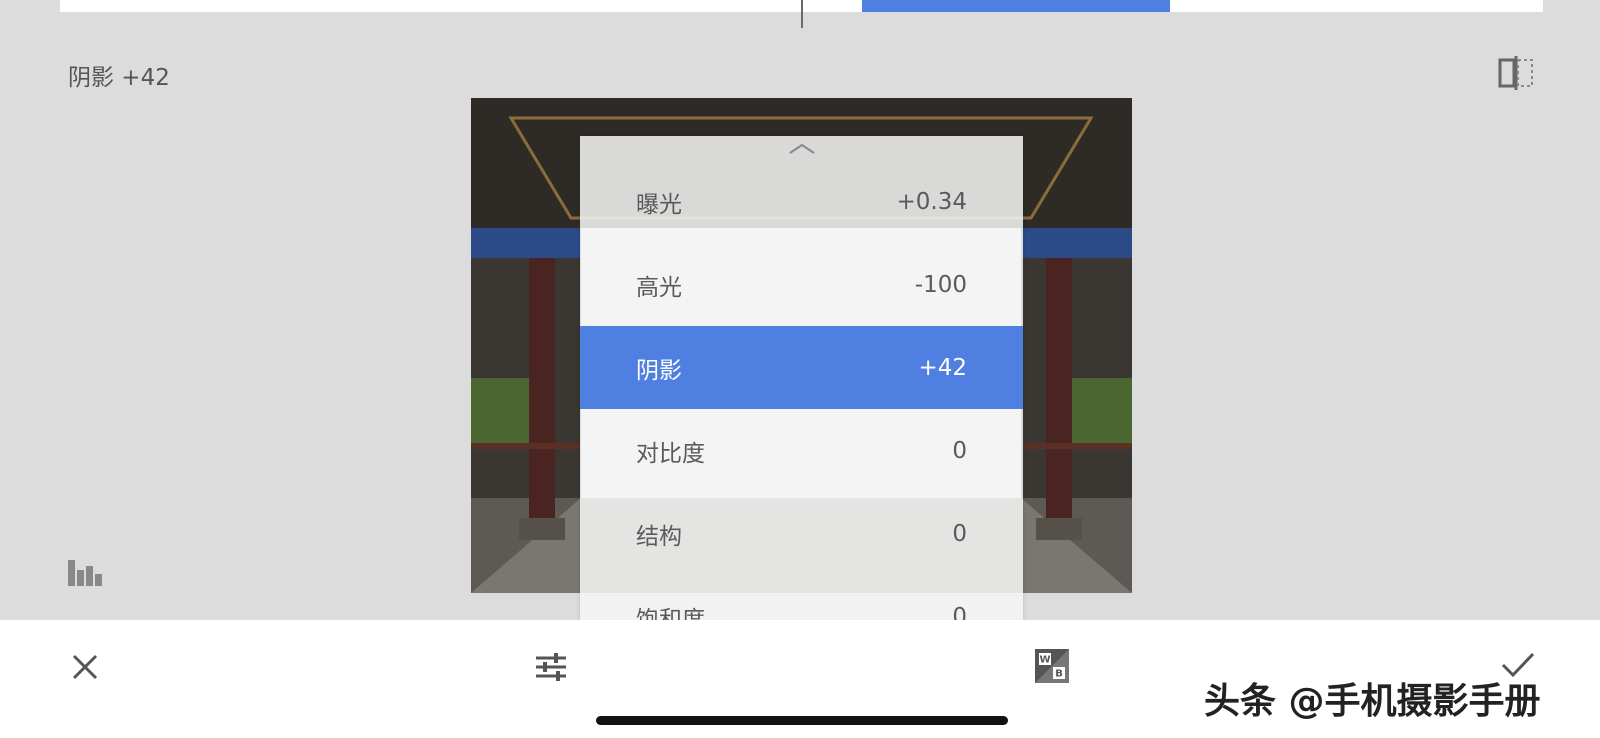  I want to click on menu-item-value: +42, so click(942, 367).